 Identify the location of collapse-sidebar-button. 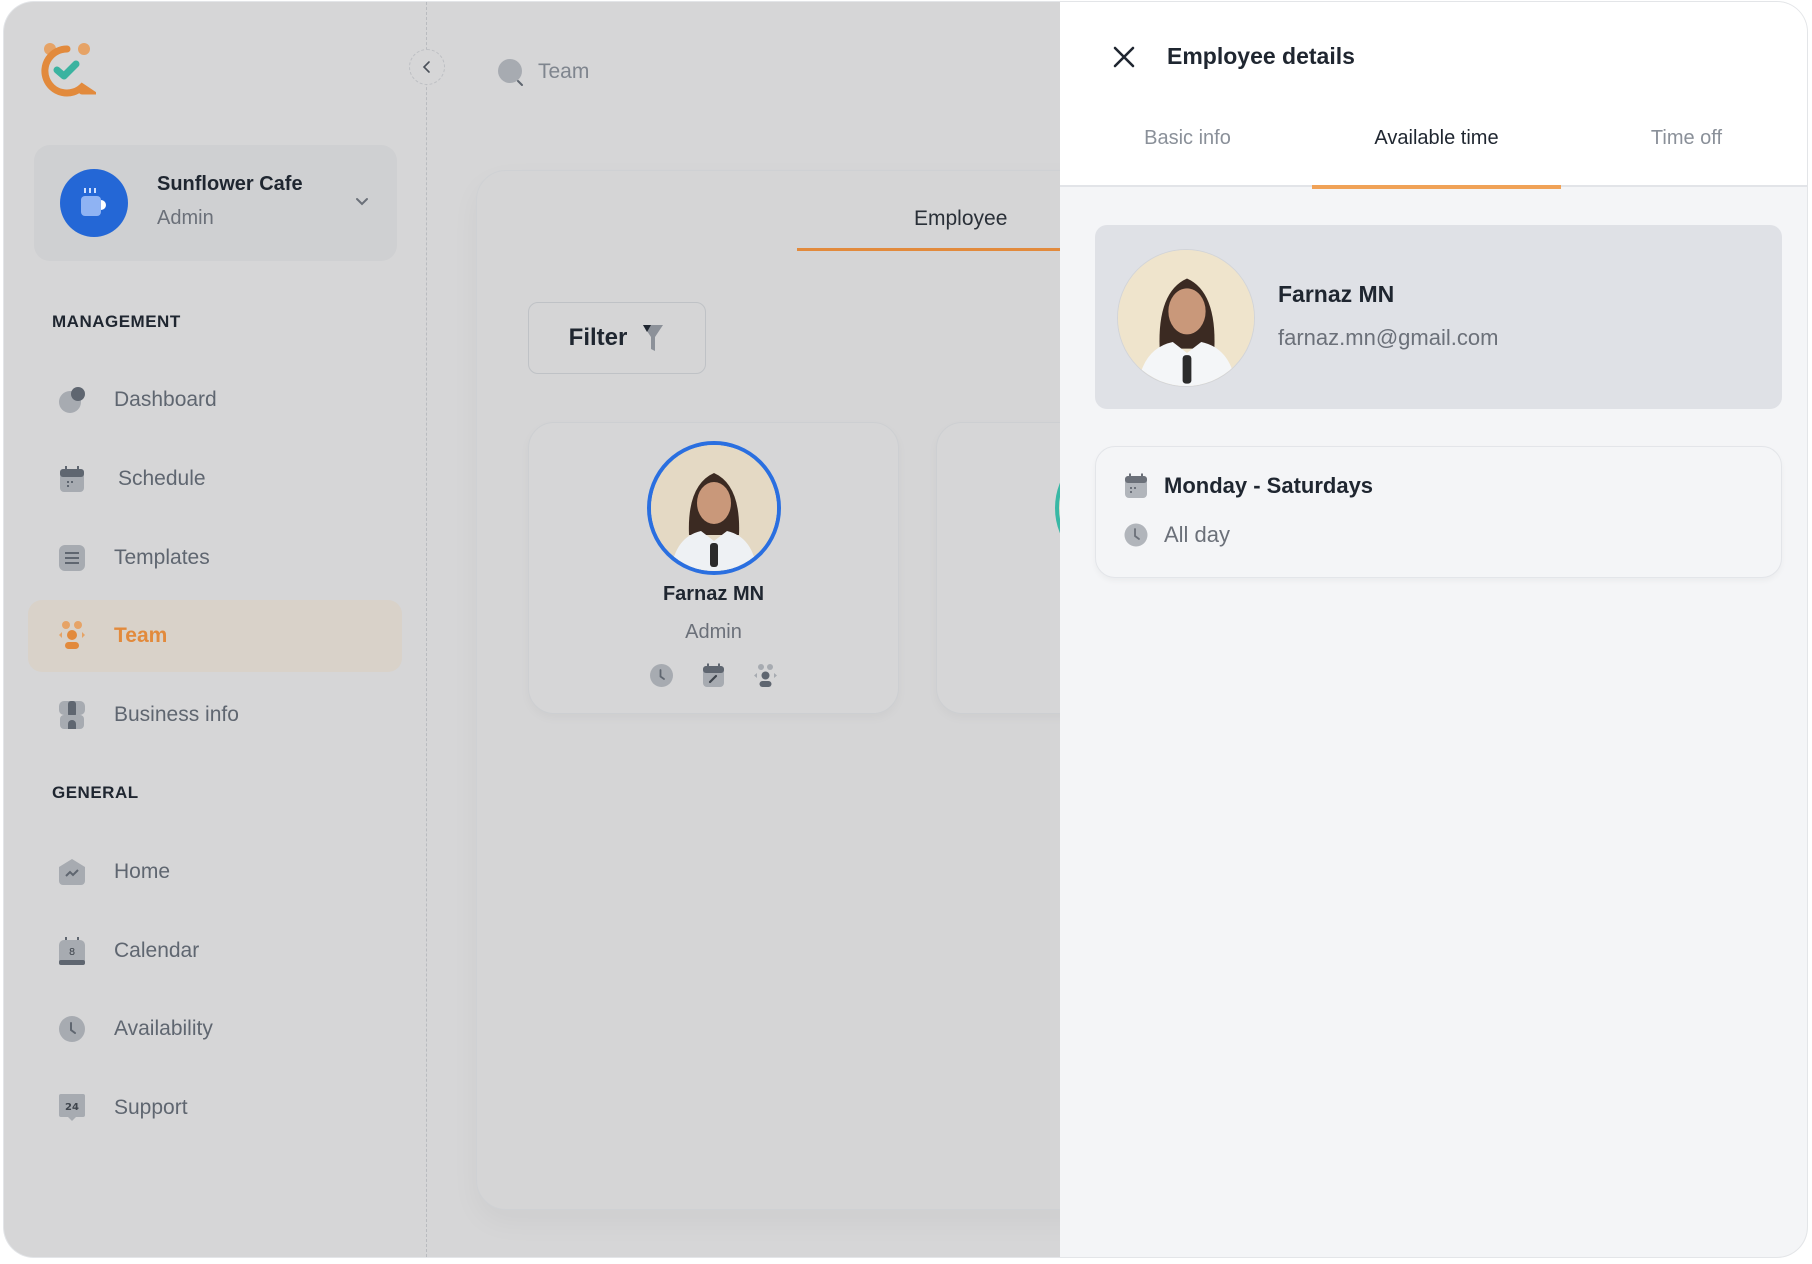
(427, 67).